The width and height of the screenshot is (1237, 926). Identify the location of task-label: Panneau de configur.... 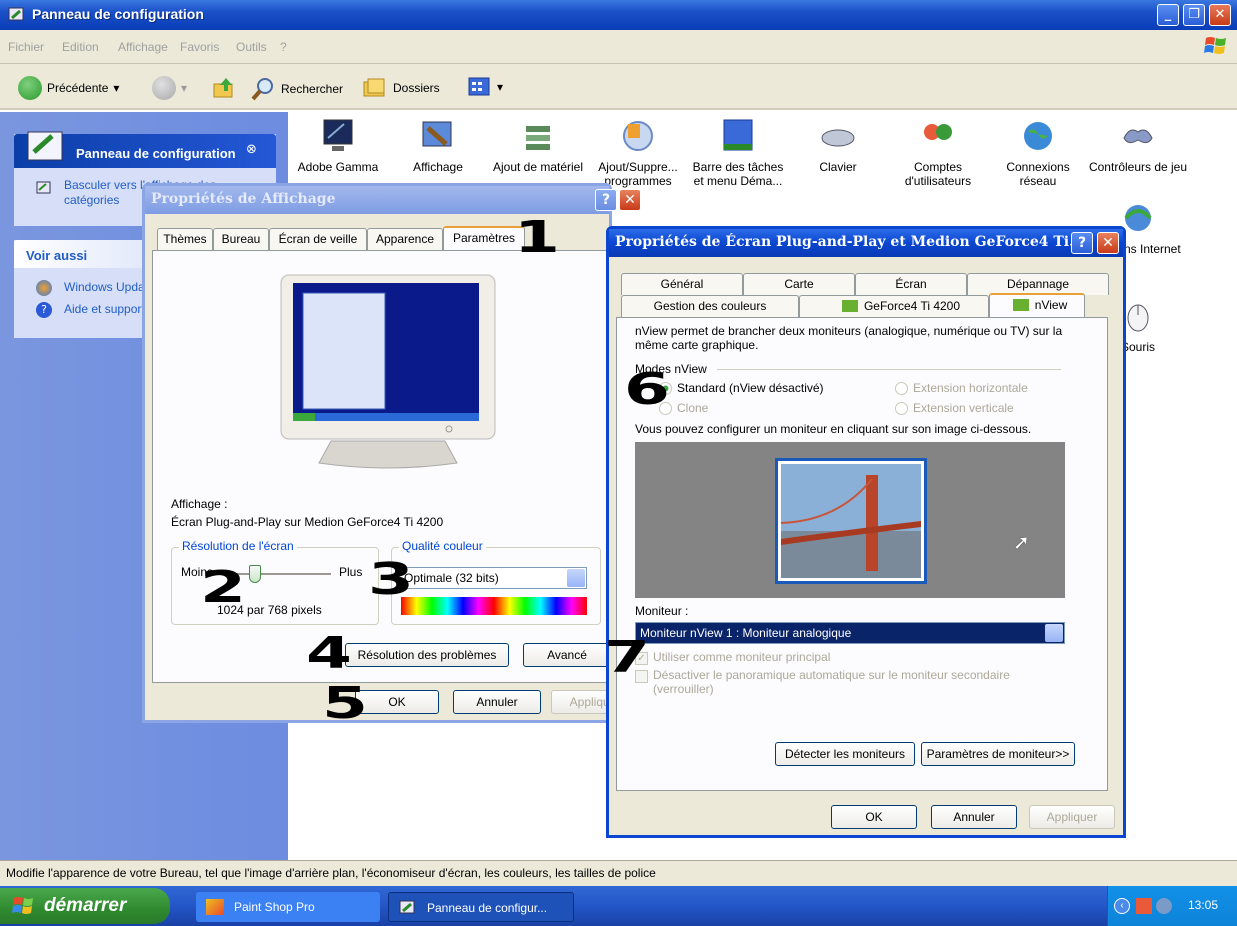
(487, 908).